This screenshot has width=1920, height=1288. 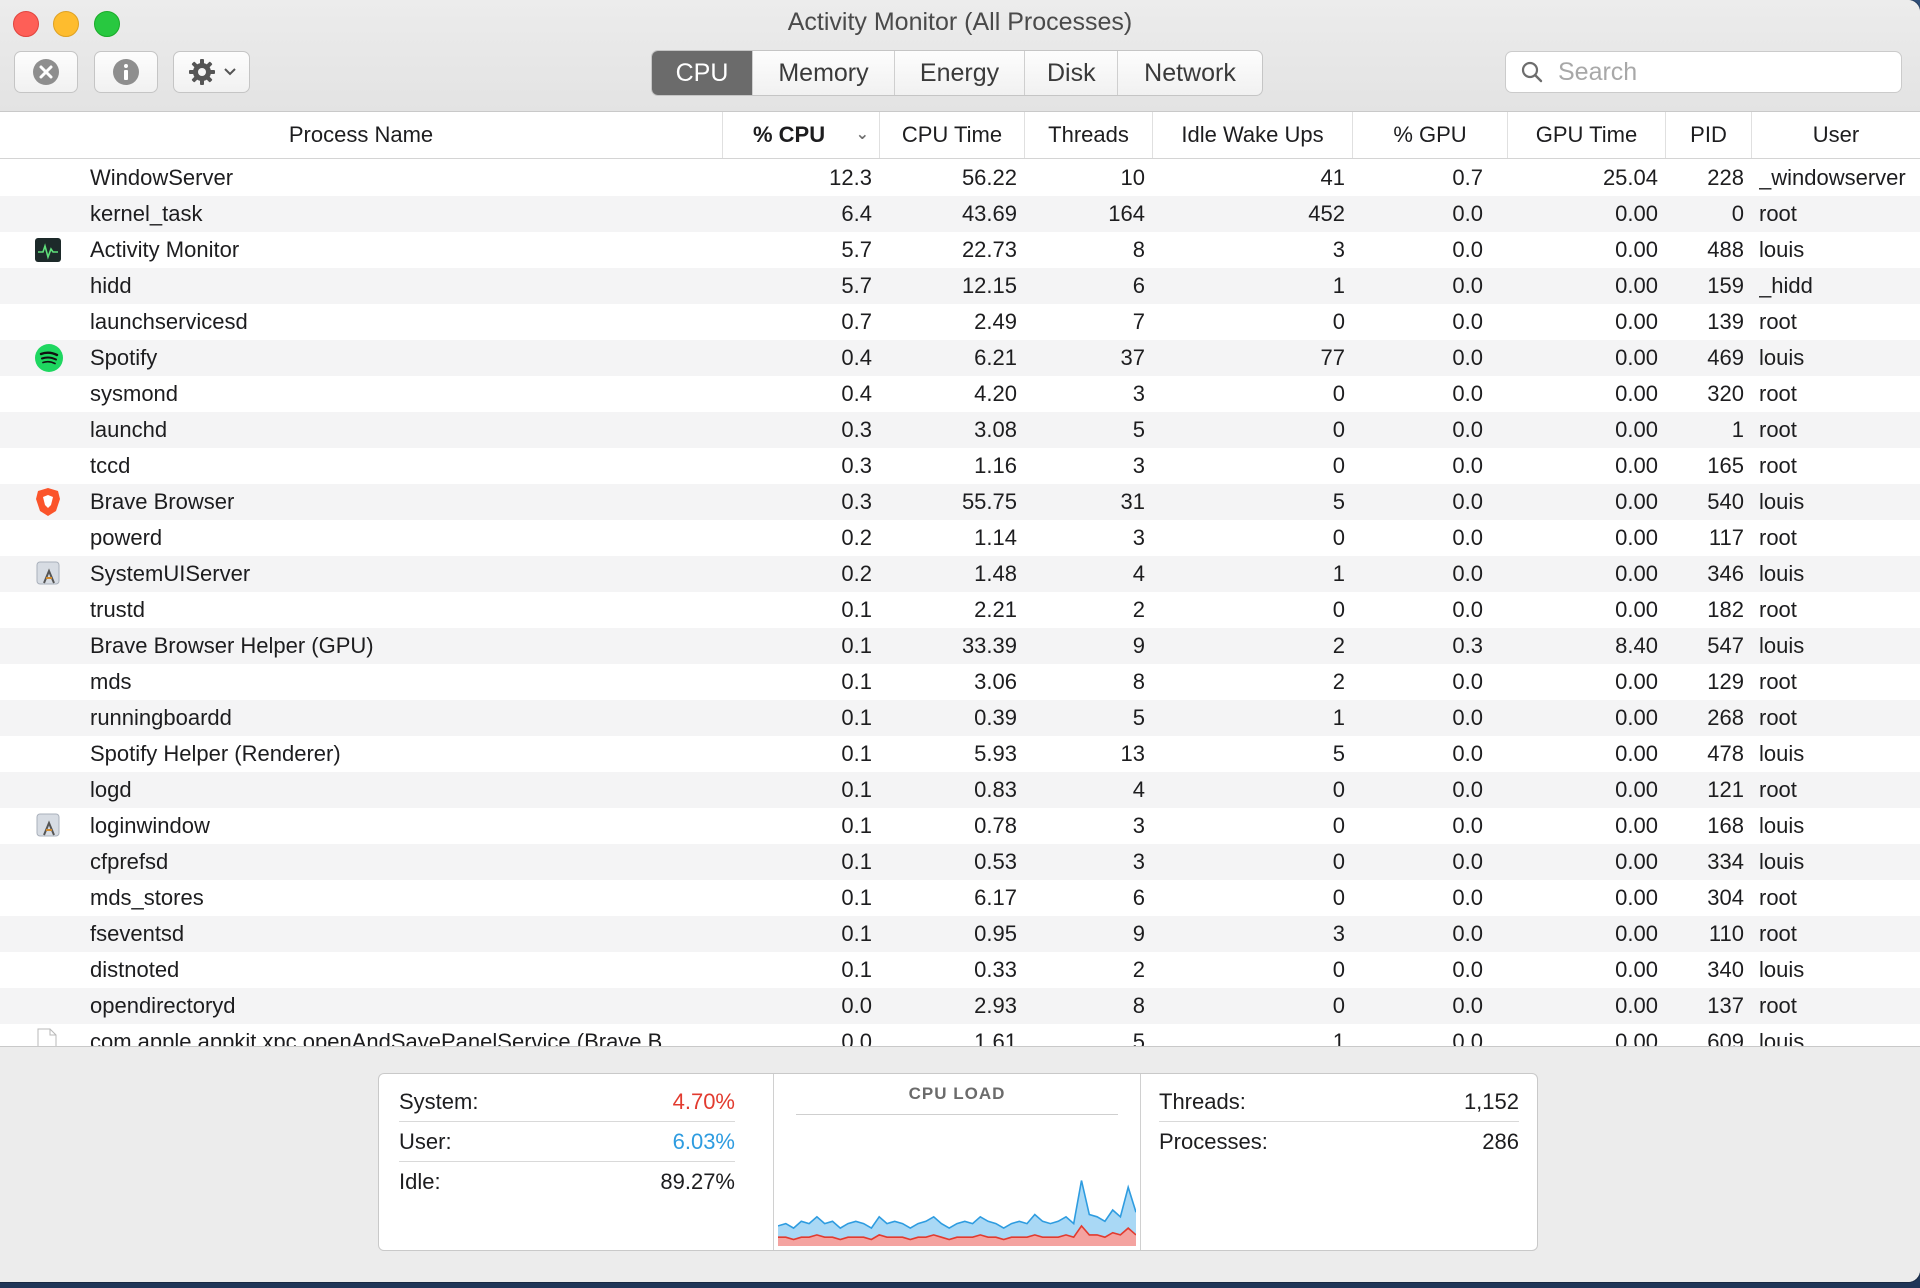 I want to click on gpu-time-cell: 25.04, so click(x=1630, y=177).